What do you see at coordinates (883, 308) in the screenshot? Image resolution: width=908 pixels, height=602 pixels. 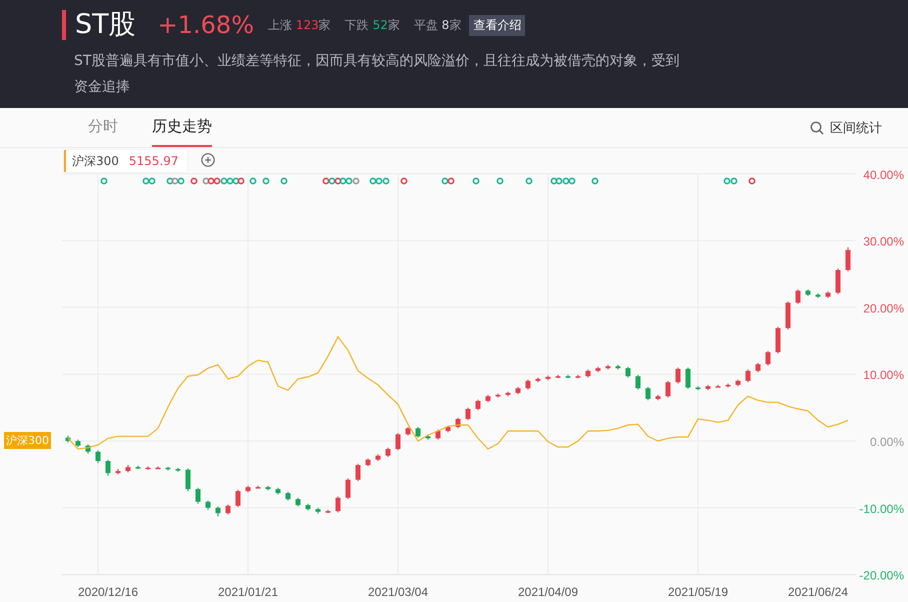 I see `axis-label: 20.00%` at bounding box center [883, 308].